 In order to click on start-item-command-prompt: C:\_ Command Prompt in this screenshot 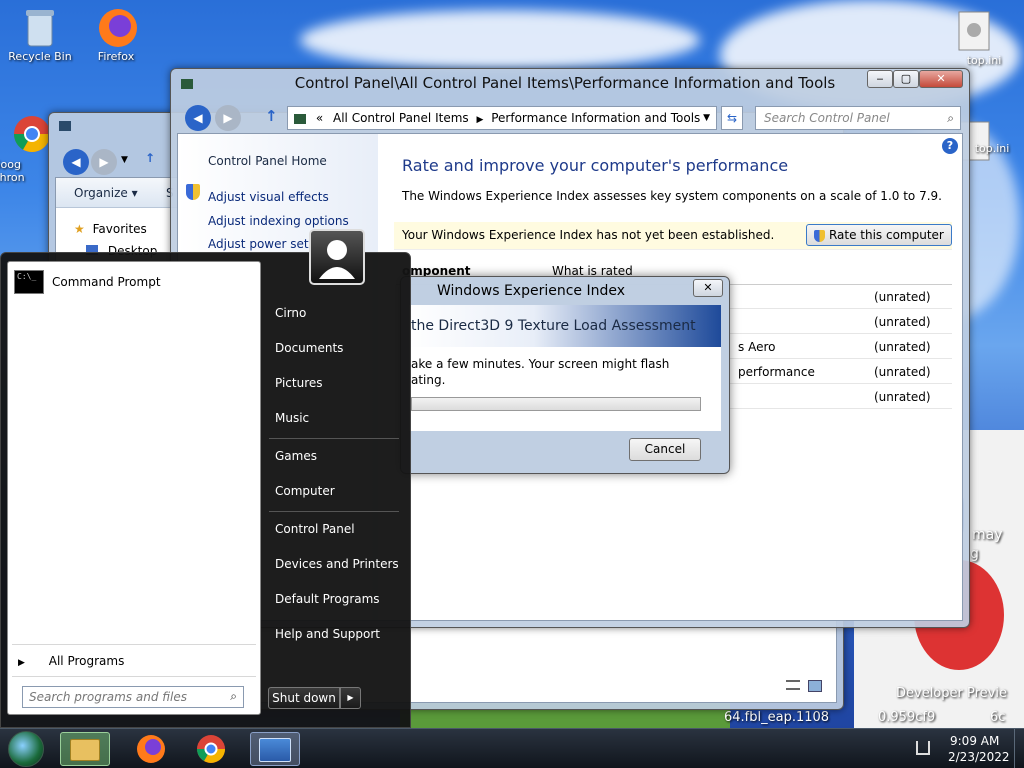, I will do `click(134, 283)`.